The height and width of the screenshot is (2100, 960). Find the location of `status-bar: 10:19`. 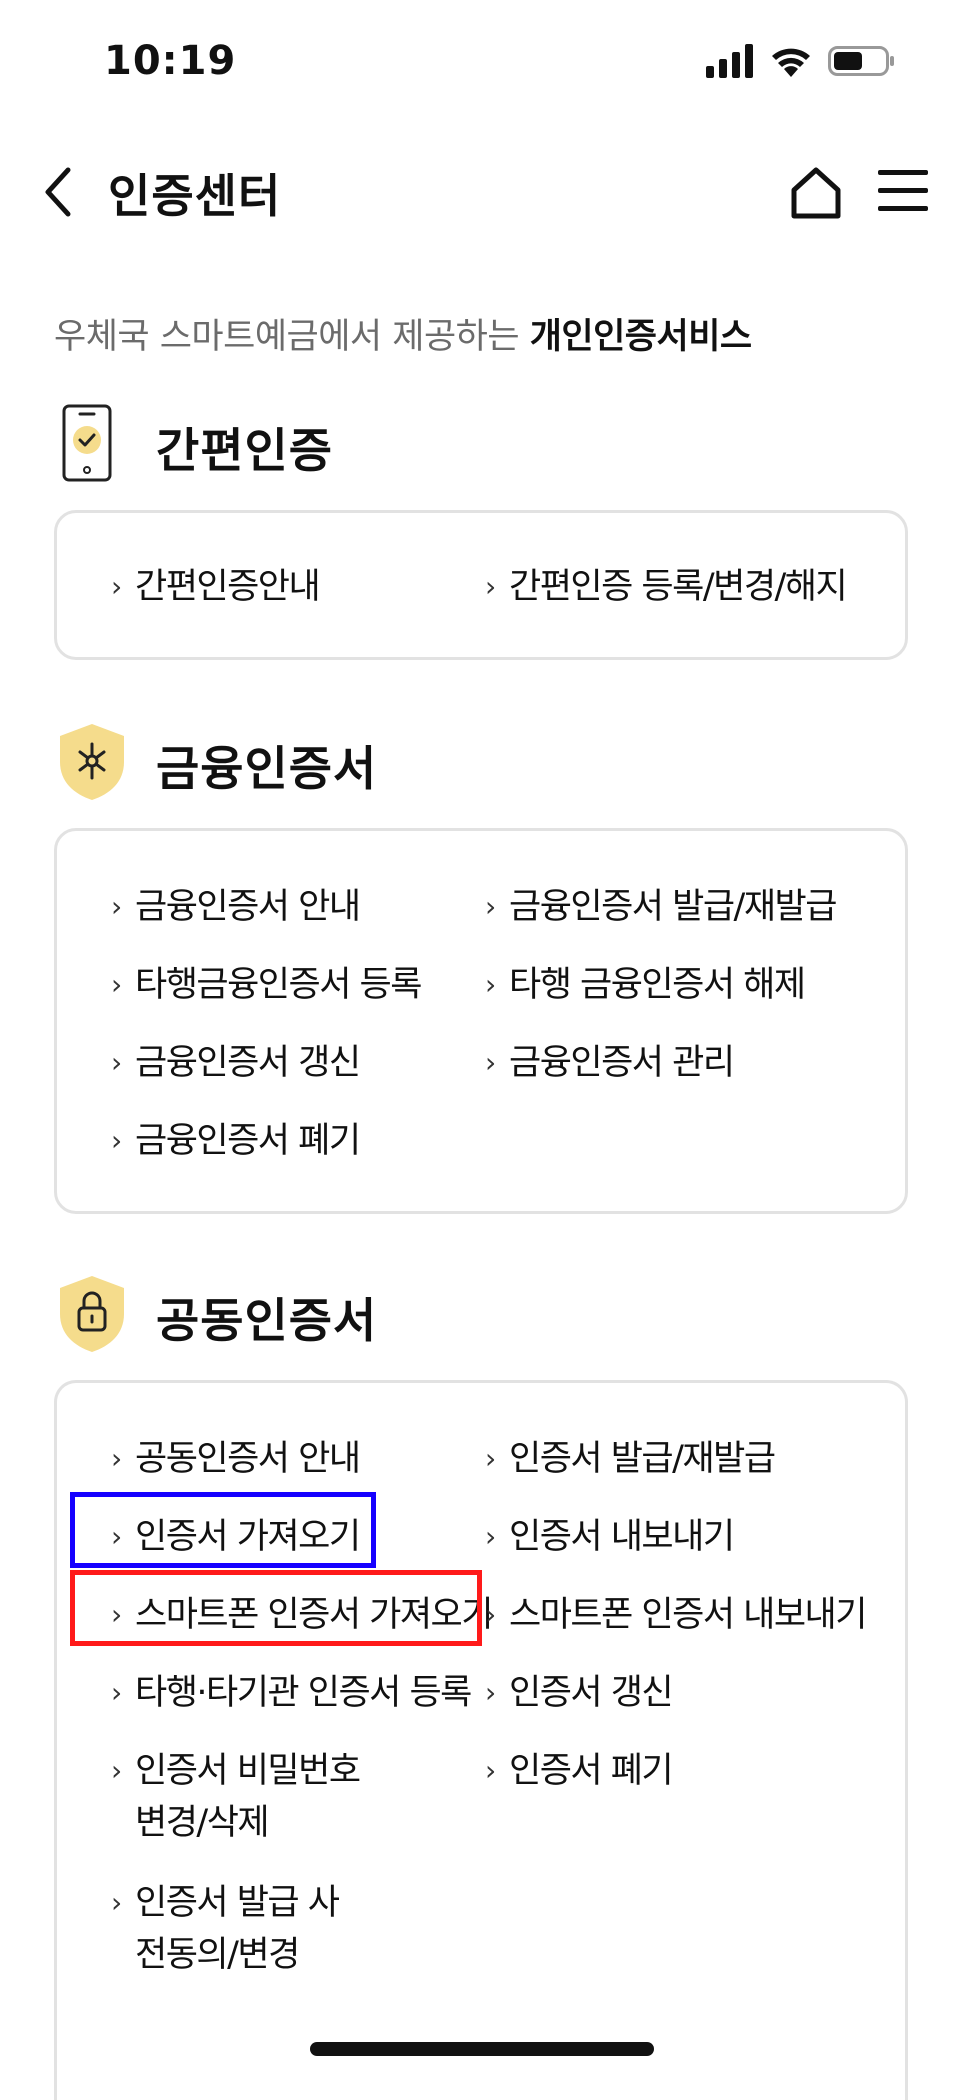

status-bar: 10:19 is located at coordinates (480, 60).